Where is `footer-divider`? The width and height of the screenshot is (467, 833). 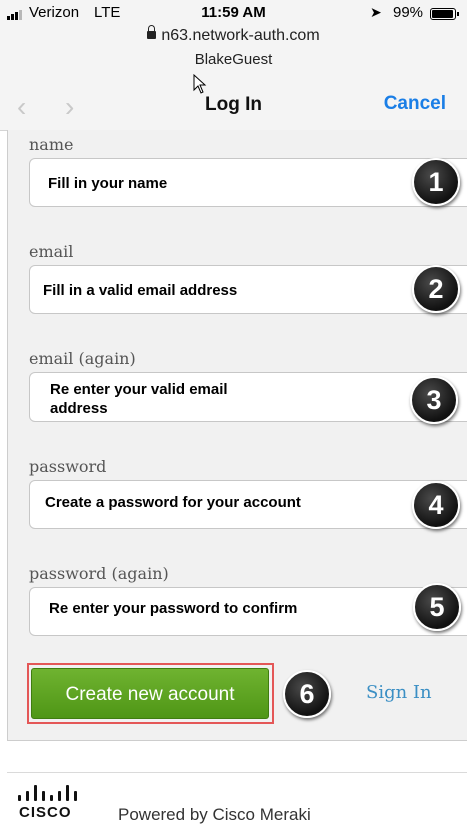
footer-divider is located at coordinates (237, 772).